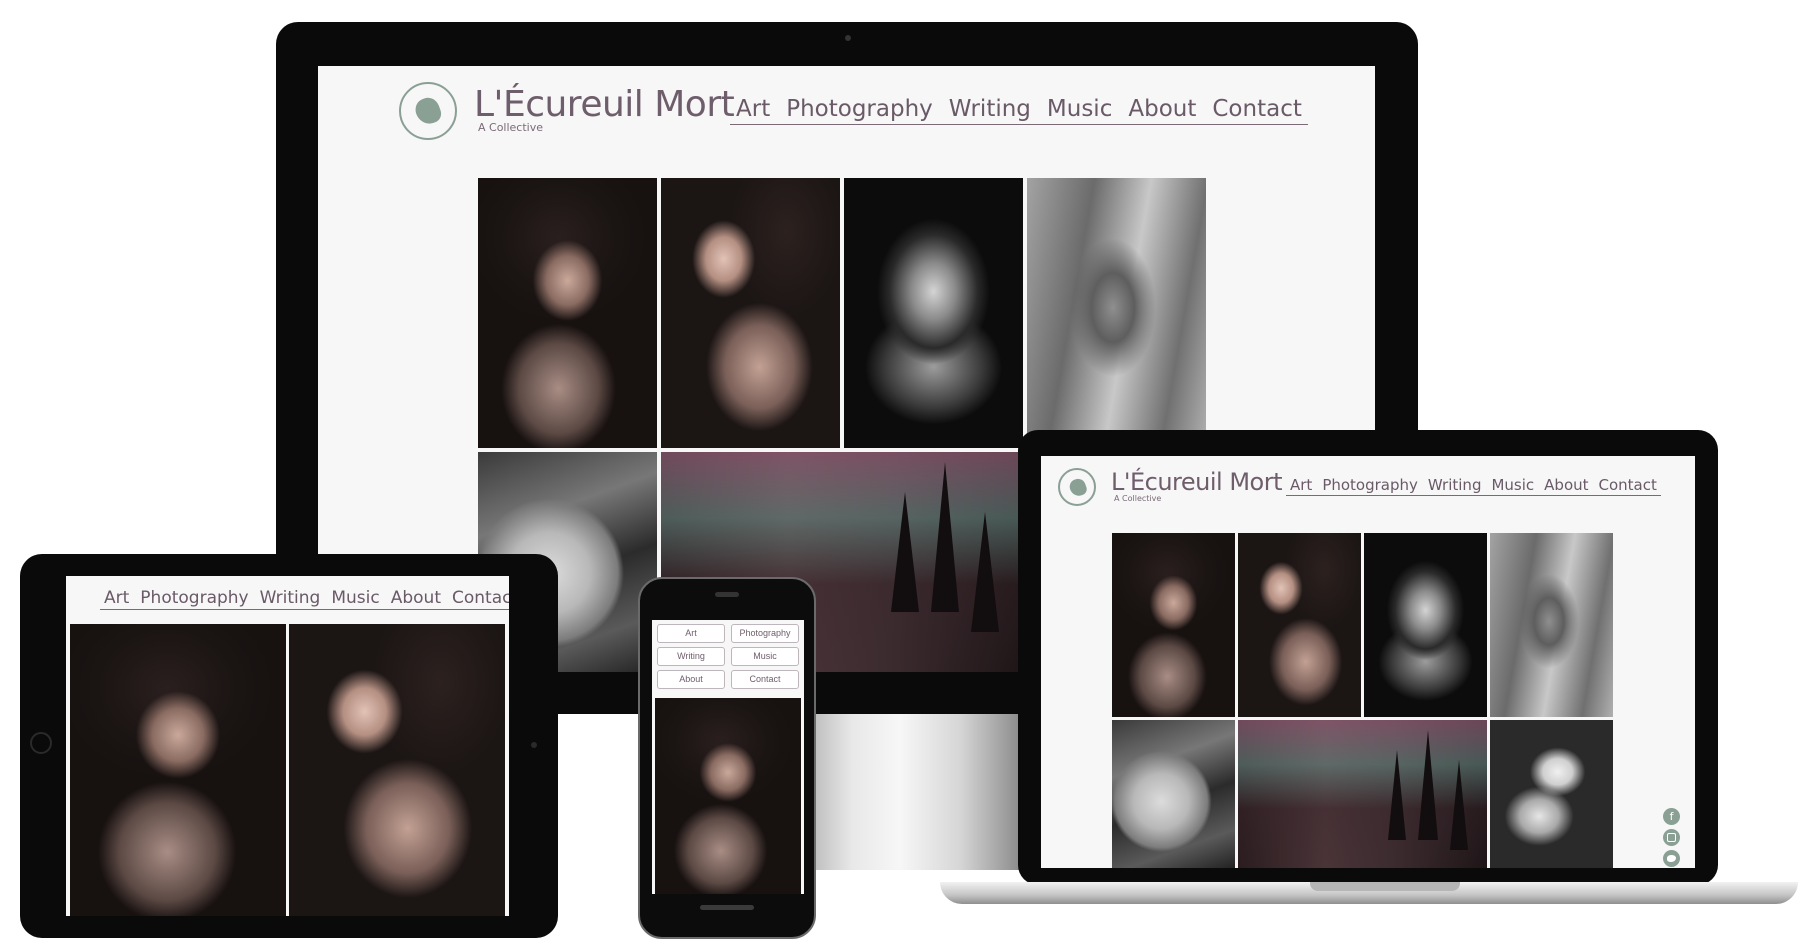 The image size is (1809, 939). Describe the element at coordinates (691, 679) in the screenshot. I see `menu-button-about: About` at that location.